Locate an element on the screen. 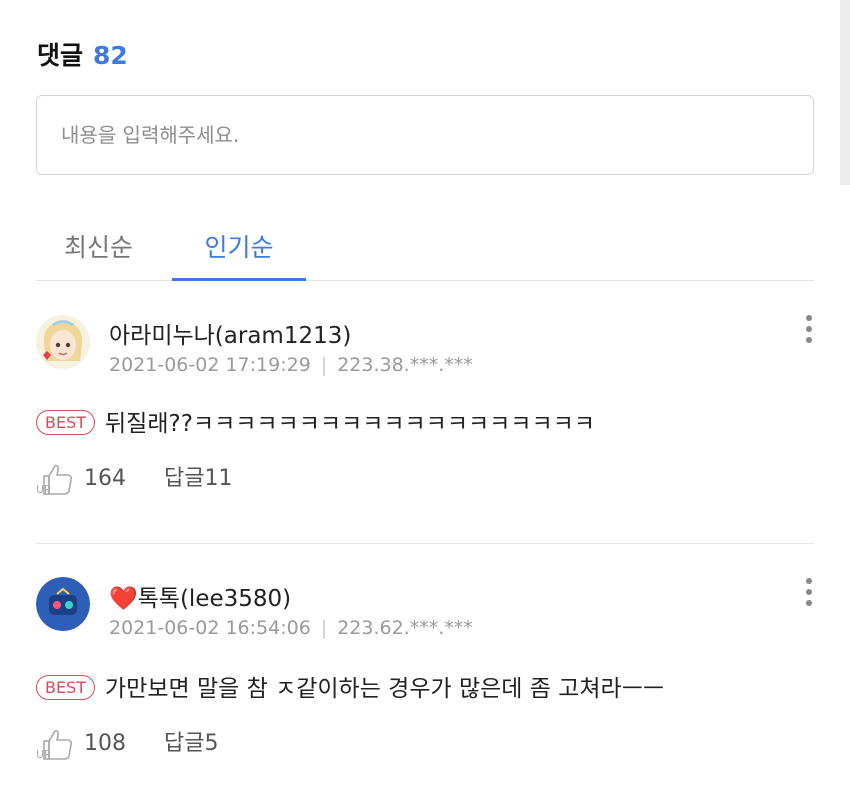 This screenshot has height=787, width=850. comments-title: 댓글 is located at coordinates (60, 55).